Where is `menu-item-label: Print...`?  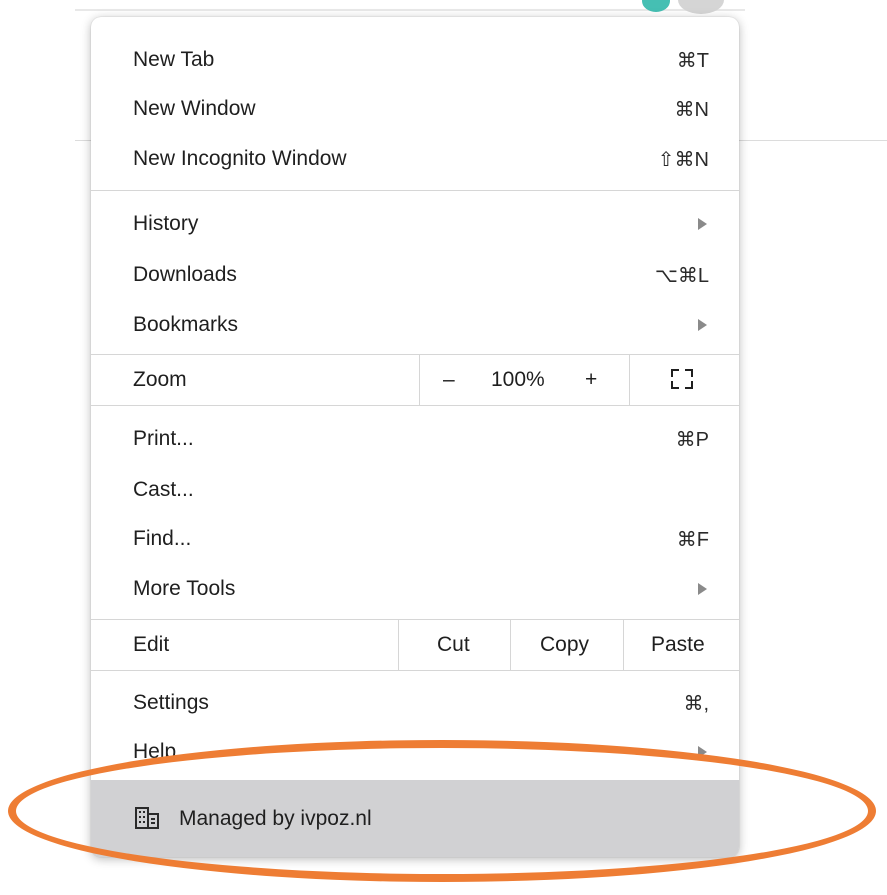 menu-item-label: Print... is located at coordinates (163, 438).